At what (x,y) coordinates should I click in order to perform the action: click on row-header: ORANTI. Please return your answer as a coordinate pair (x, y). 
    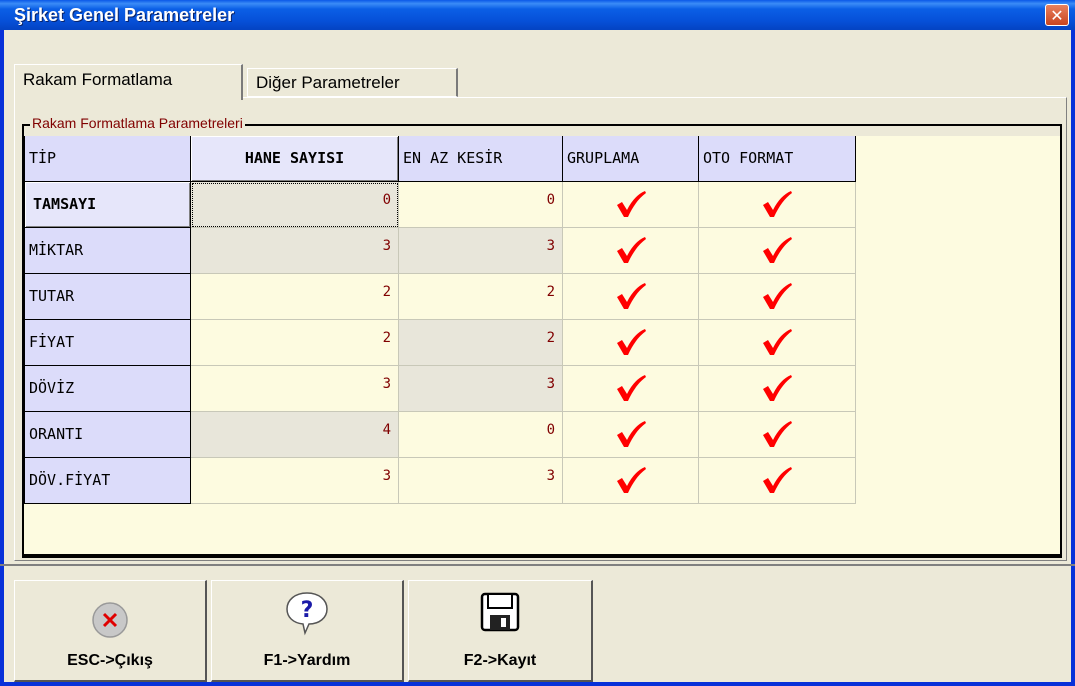
    Looking at the image, I should click on (107, 435).